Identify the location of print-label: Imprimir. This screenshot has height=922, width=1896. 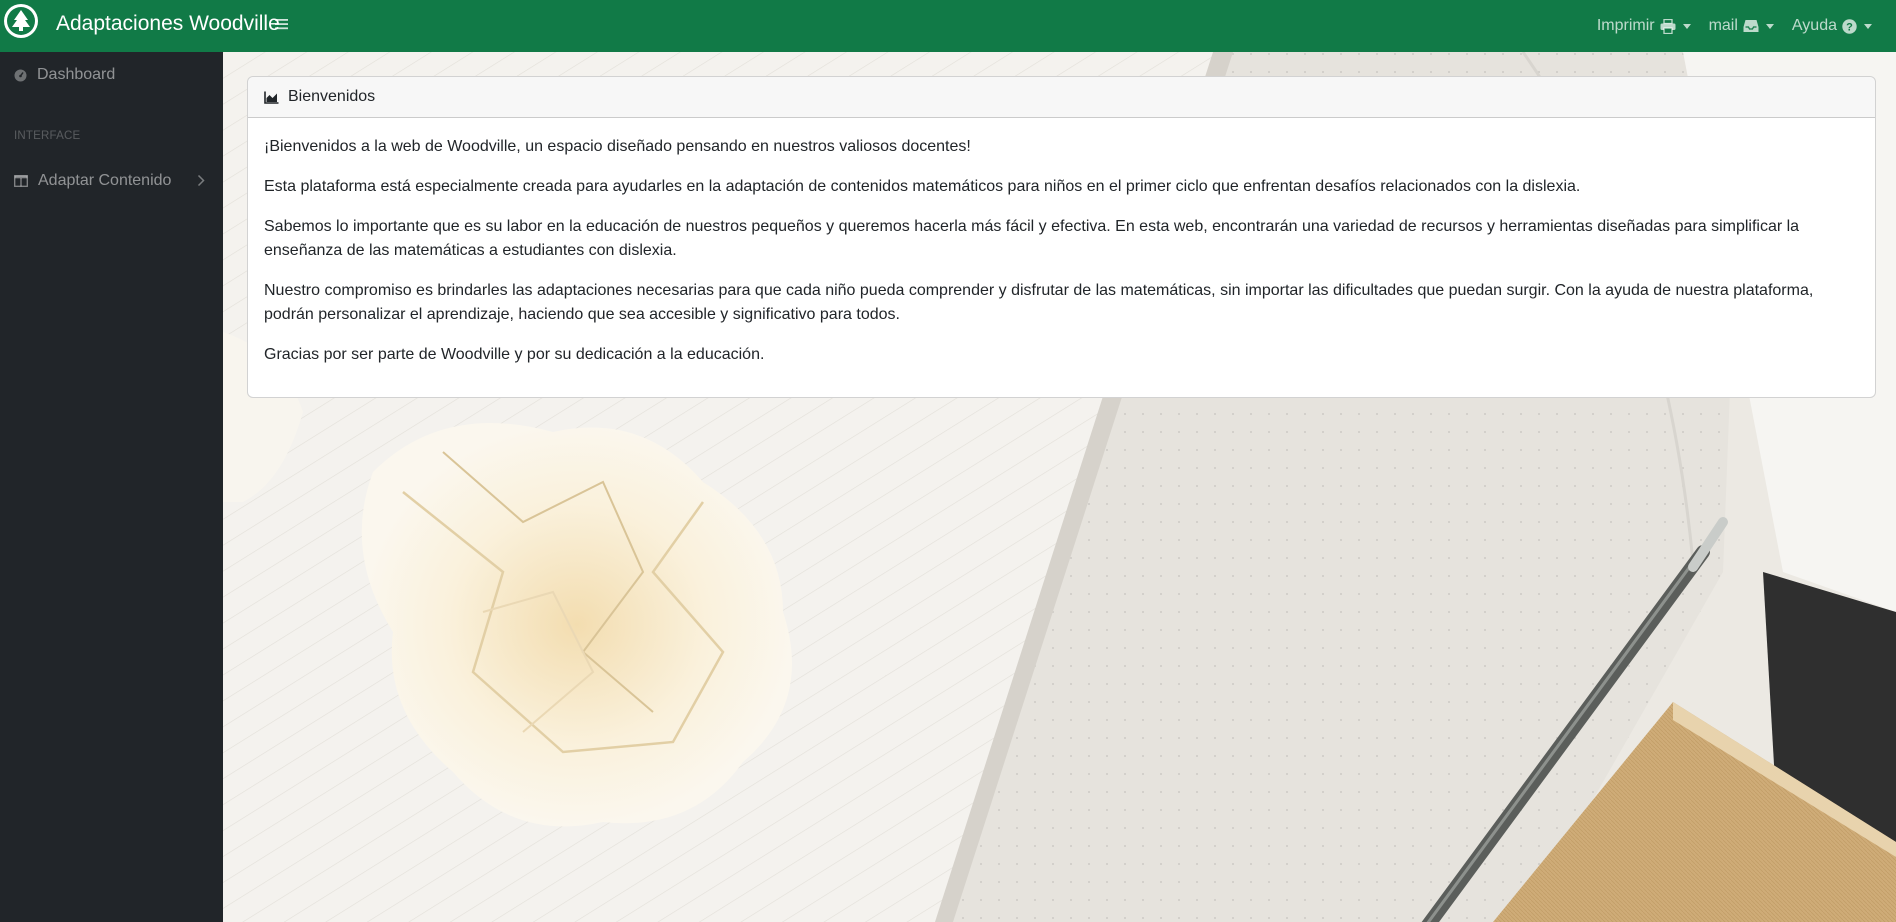
(1625, 25).